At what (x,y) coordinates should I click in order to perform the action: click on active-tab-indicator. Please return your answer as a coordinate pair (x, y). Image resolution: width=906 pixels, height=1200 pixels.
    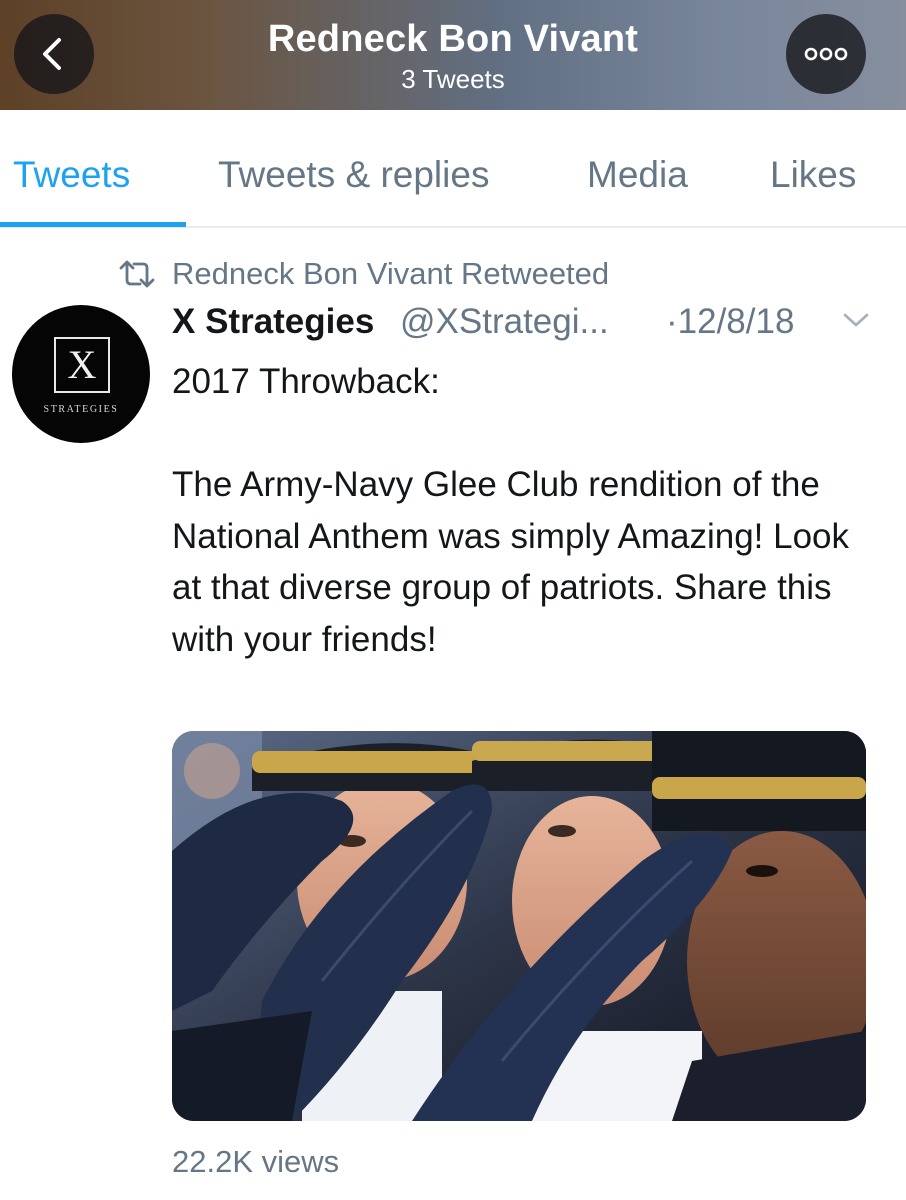
    Looking at the image, I should click on (93, 224).